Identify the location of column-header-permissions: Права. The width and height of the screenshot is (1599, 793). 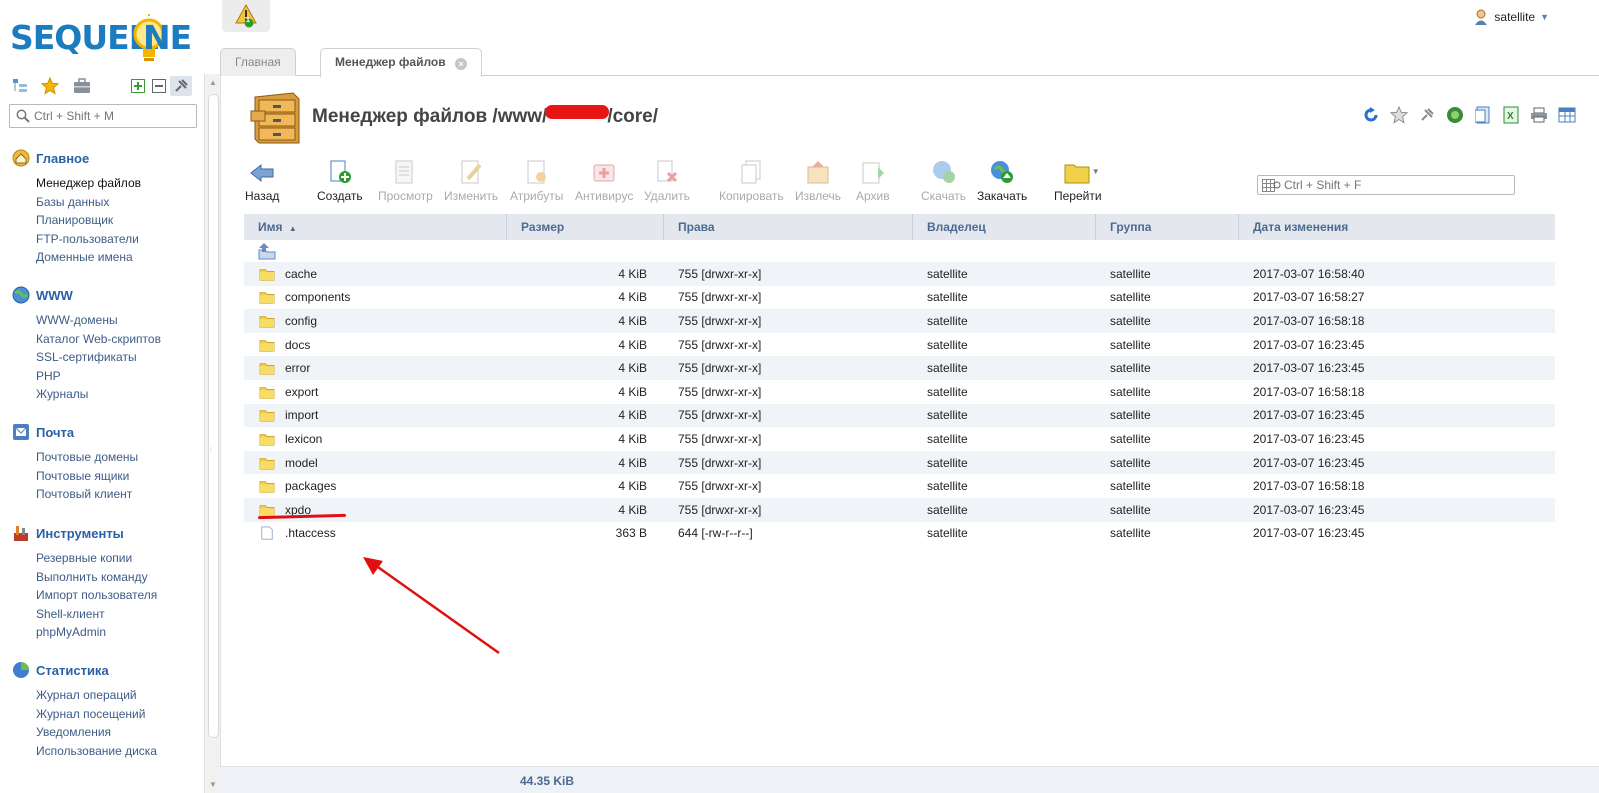
(788, 227).